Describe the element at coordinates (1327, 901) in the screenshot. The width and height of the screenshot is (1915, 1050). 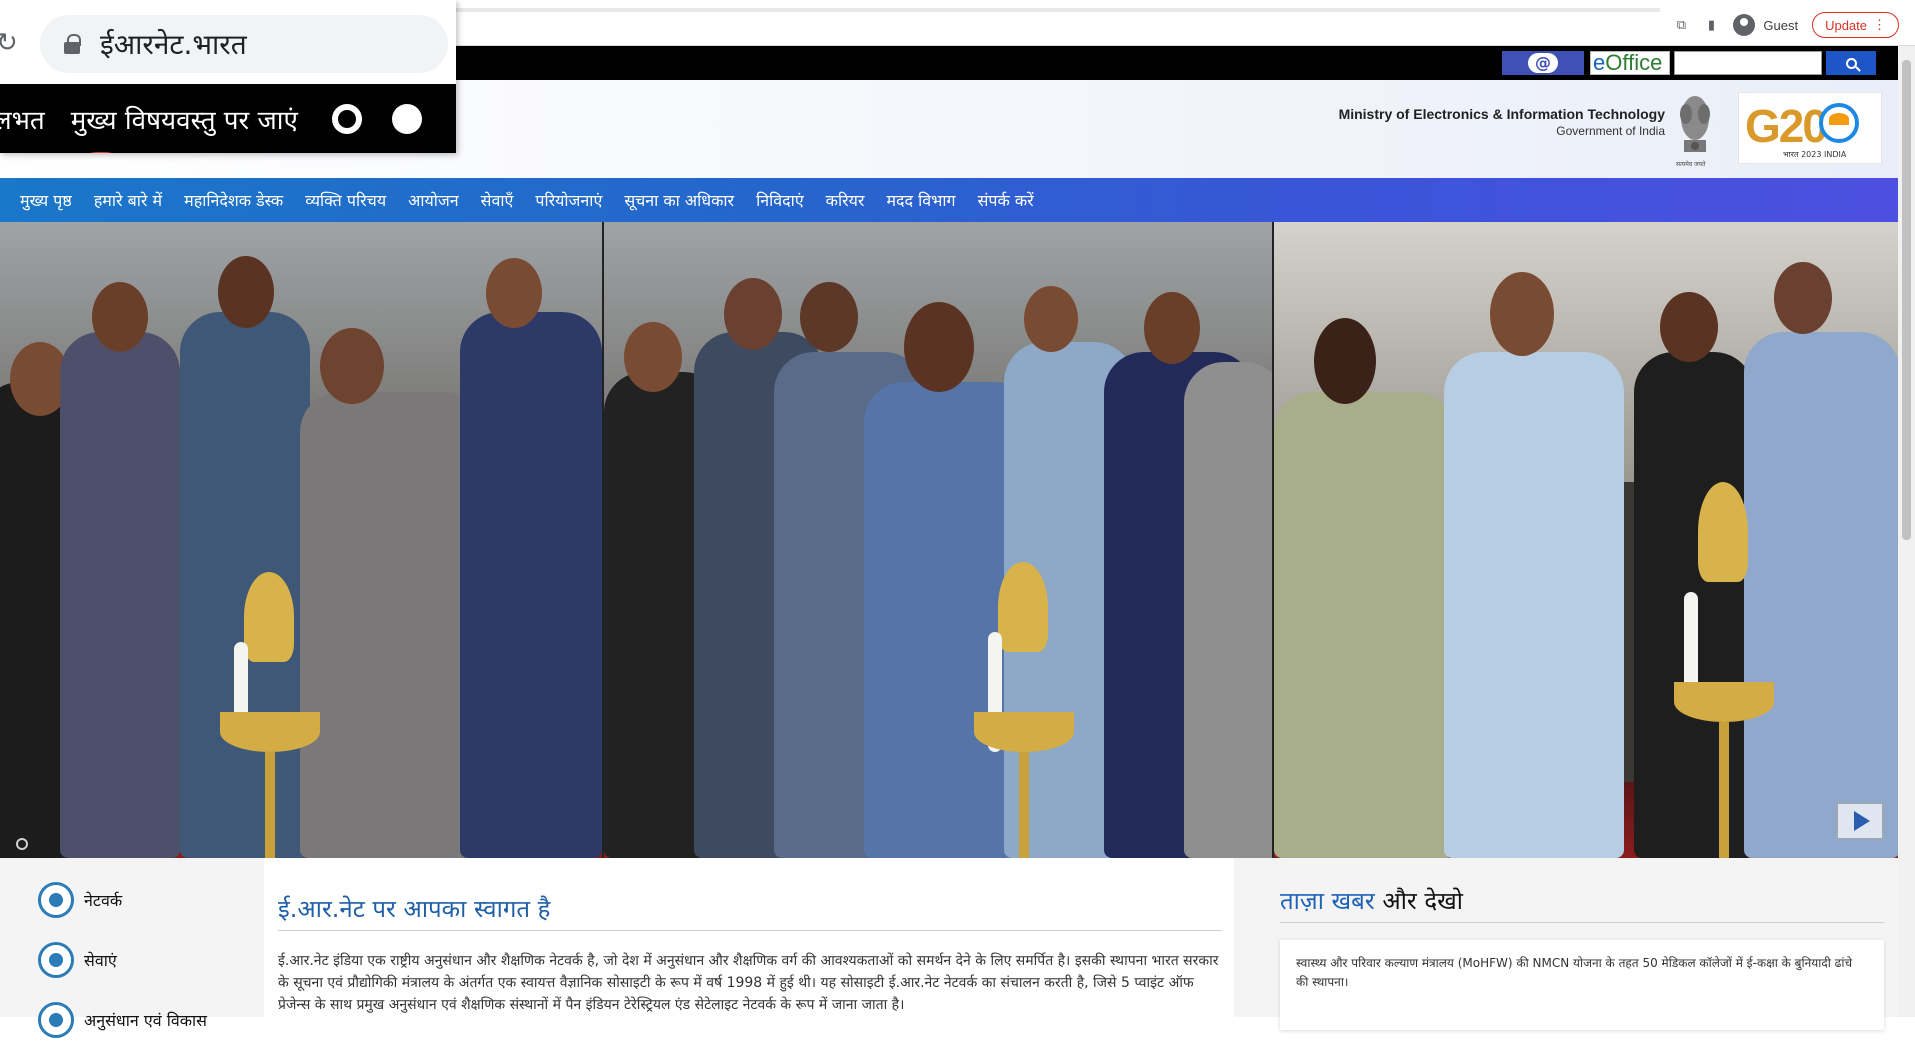
I see `latest-news-link: ताज़ा खबर` at that location.